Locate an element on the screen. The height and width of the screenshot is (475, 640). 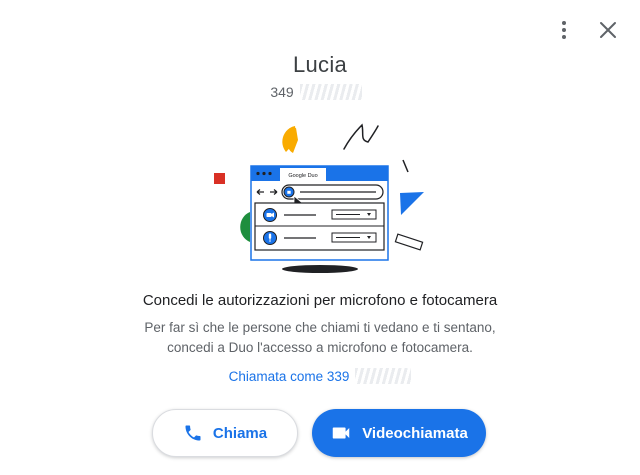
contact-phone: 349 is located at coordinates (318, 92).